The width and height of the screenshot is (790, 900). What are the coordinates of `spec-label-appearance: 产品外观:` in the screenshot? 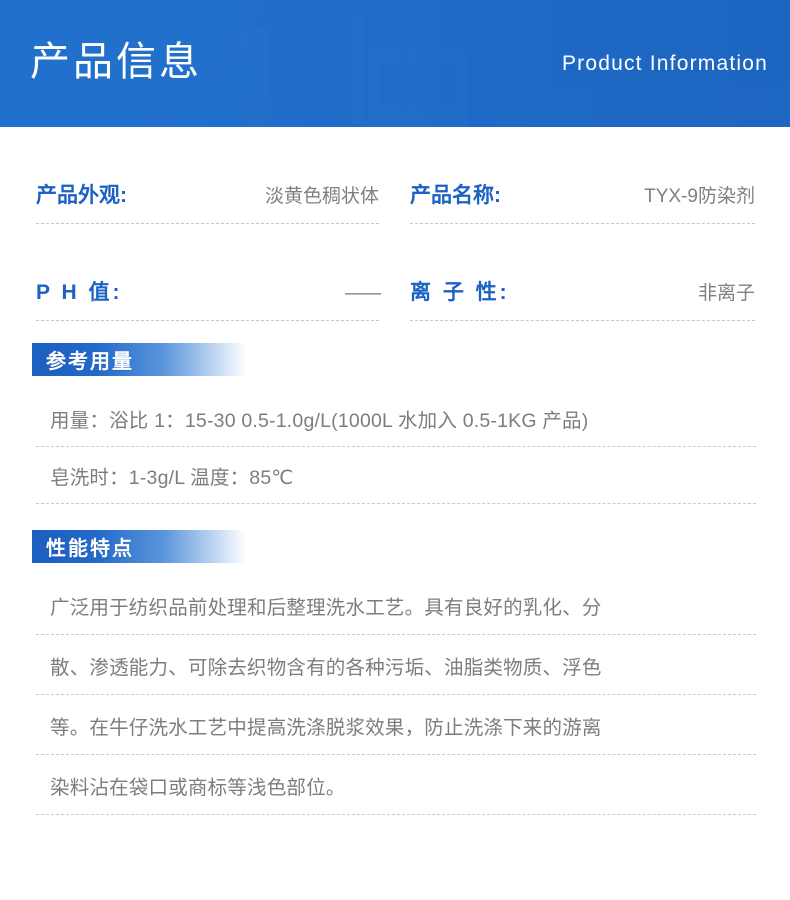 It's located at (81, 195).